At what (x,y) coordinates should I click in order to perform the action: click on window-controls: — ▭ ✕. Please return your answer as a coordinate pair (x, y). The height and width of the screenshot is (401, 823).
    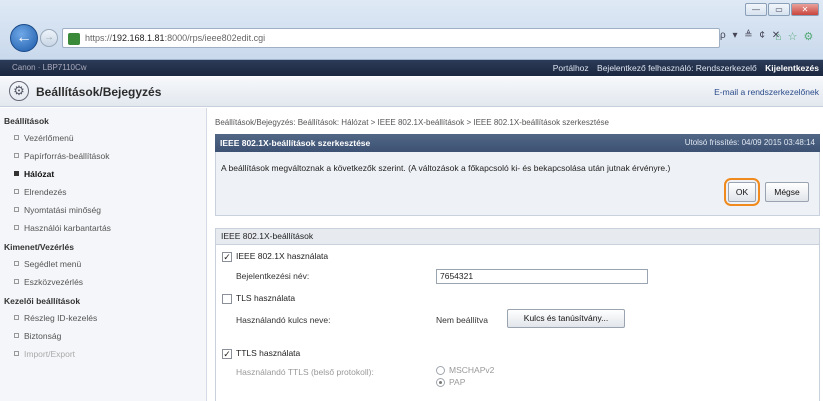
    Looking at the image, I should click on (782, 9).